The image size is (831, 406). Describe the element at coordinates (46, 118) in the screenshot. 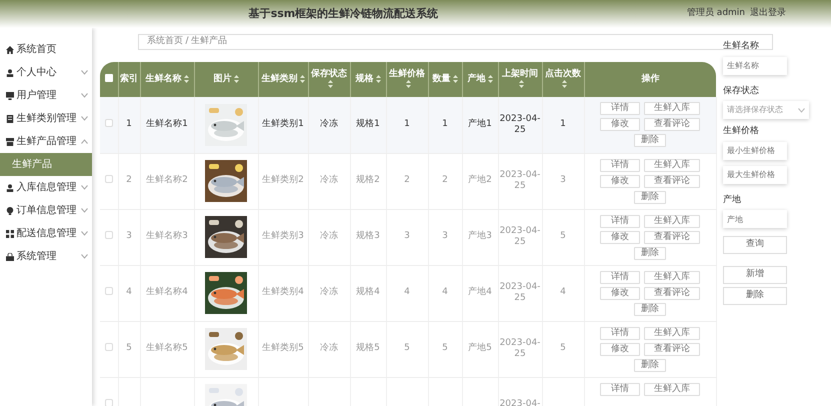

I see `sidebar-item: 生鲜类别管理` at that location.